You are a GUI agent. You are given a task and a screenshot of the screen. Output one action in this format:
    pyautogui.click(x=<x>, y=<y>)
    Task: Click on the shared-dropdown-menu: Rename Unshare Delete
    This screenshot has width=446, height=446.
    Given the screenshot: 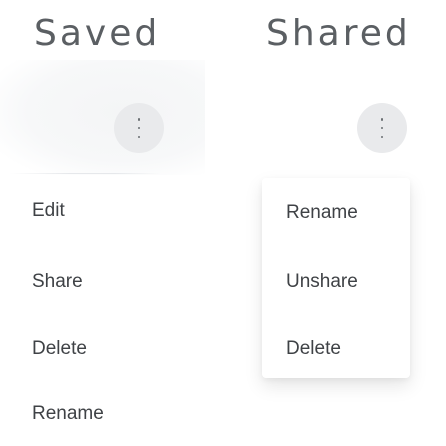 What is the action you would take?
    pyautogui.click(x=336, y=278)
    